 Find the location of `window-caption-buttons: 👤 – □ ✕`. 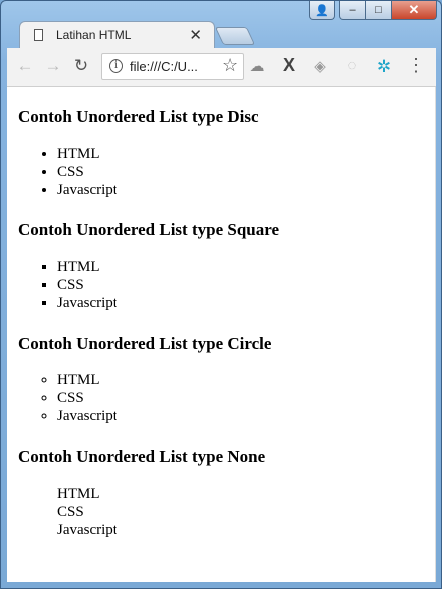

window-caption-buttons: 👤 – □ ✕ is located at coordinates (373, 11).